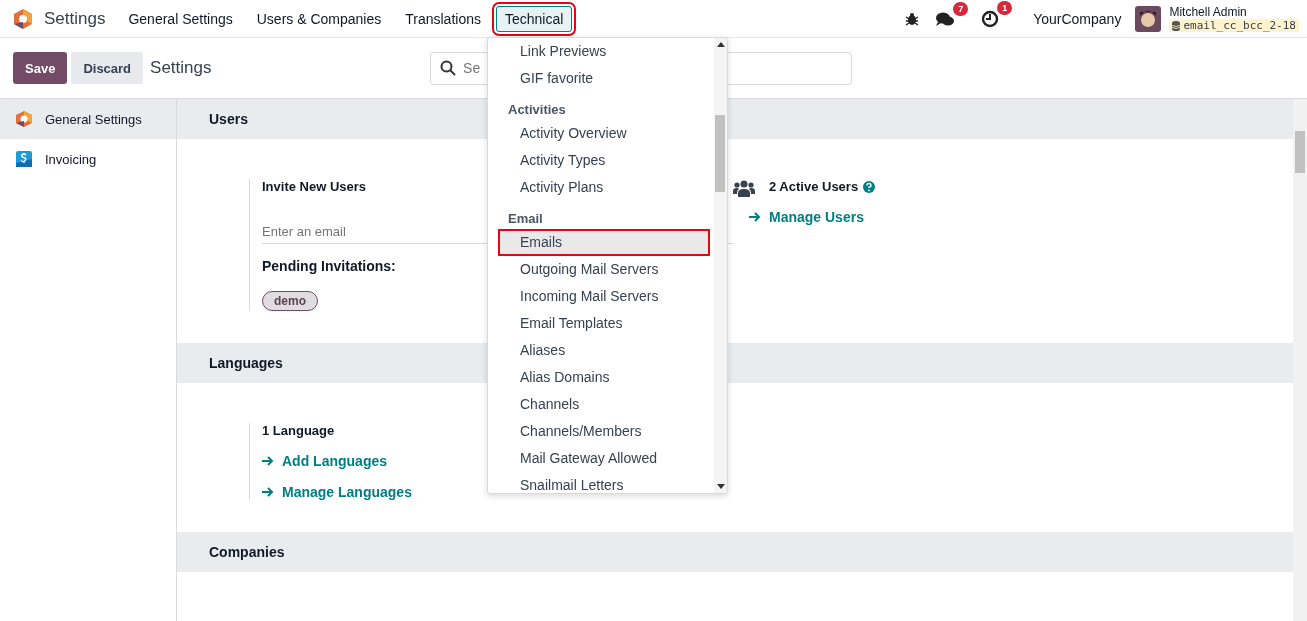 Image resolution: width=1307 pixels, height=621 pixels. What do you see at coordinates (537, 110) in the screenshot?
I see `menu-group-heading: Activities` at bounding box center [537, 110].